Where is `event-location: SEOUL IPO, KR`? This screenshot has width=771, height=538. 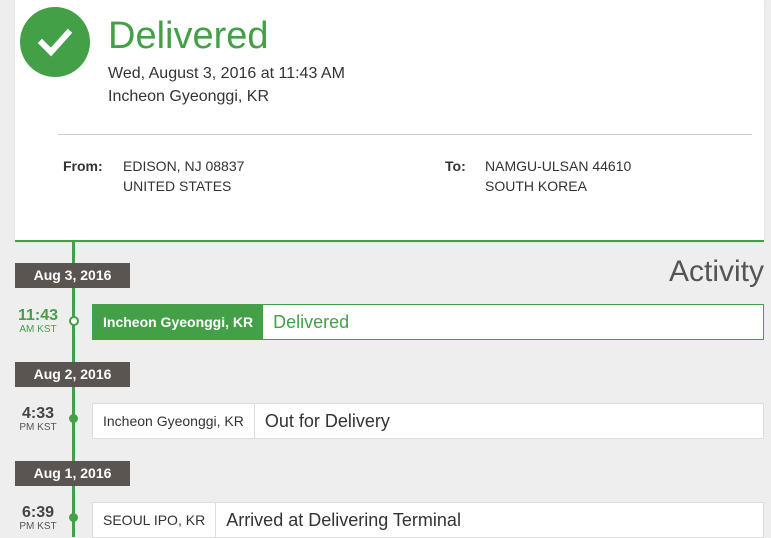
event-location: SEOUL IPO, KR is located at coordinates (155, 520).